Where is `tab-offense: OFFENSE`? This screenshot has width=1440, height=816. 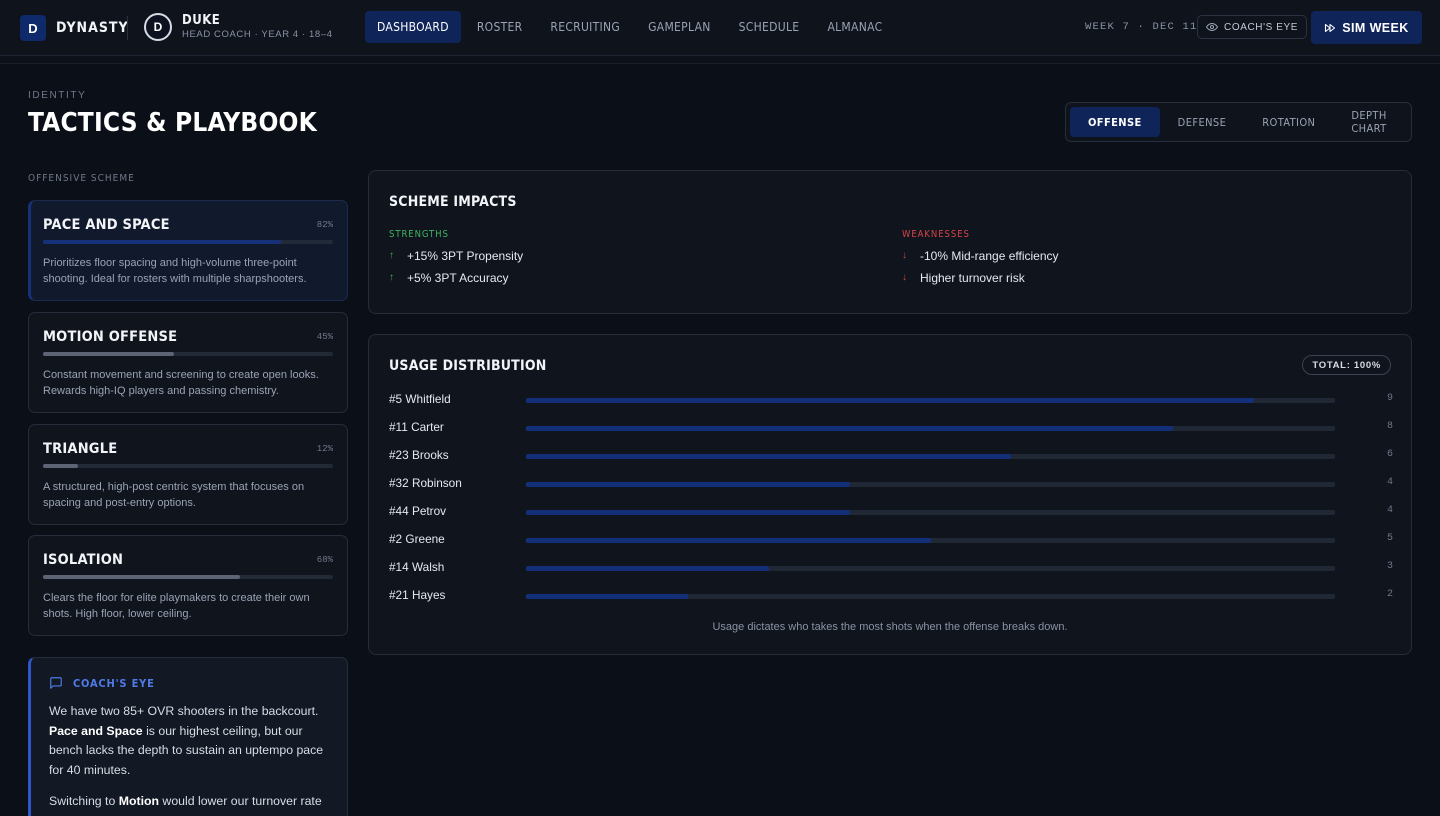
tab-offense: OFFENSE is located at coordinates (1115, 122).